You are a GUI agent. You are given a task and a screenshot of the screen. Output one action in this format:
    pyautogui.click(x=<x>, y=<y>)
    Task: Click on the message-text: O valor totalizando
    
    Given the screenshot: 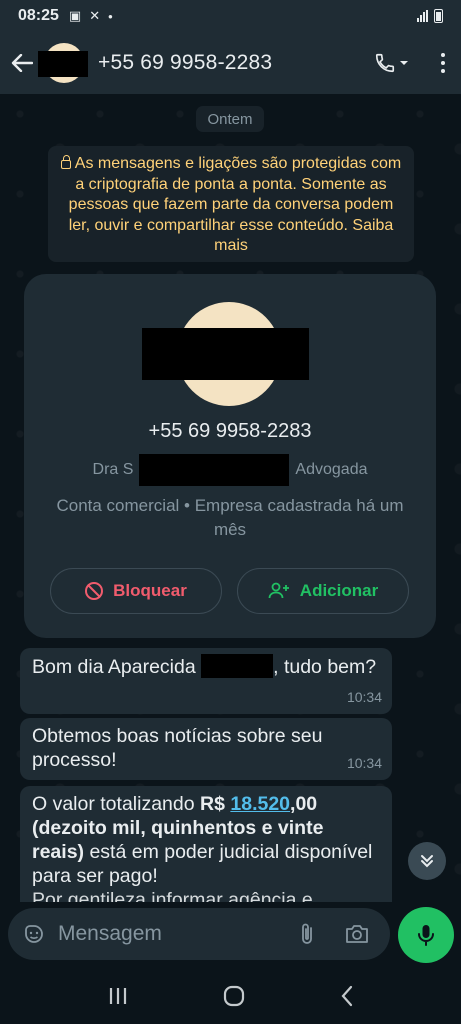 What is the action you would take?
    pyautogui.click(x=116, y=804)
    